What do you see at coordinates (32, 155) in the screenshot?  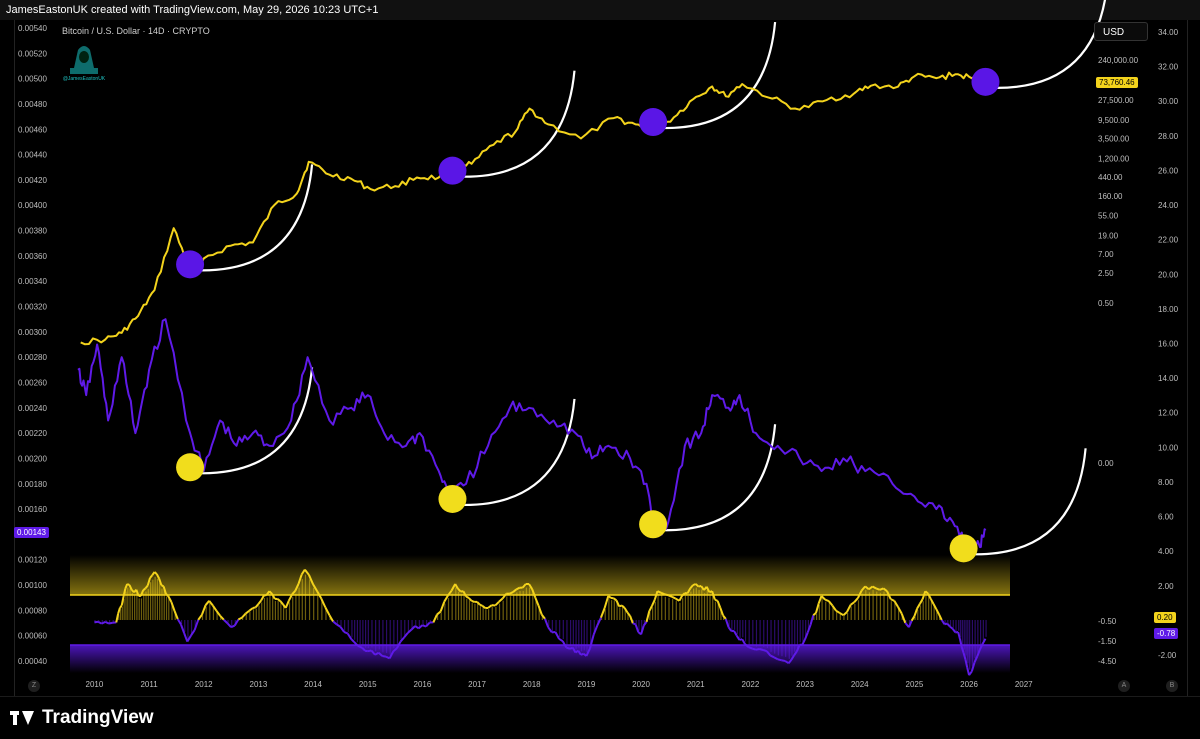 I see `left-tick-label: 0.00440` at bounding box center [32, 155].